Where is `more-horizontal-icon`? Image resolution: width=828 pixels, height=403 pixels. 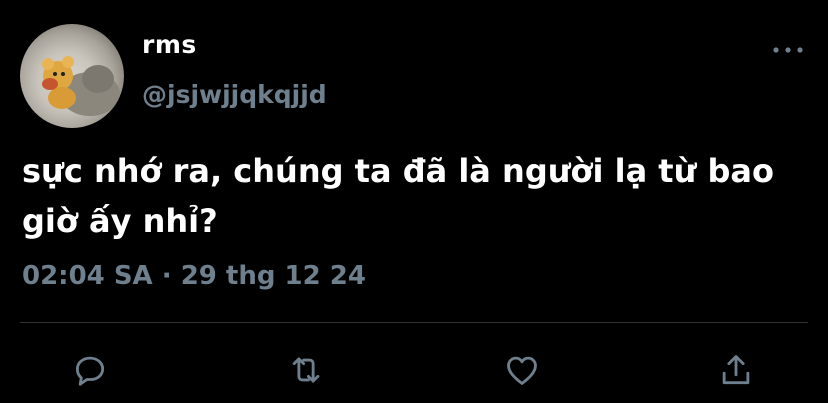 more-horizontal-icon is located at coordinates (788, 50).